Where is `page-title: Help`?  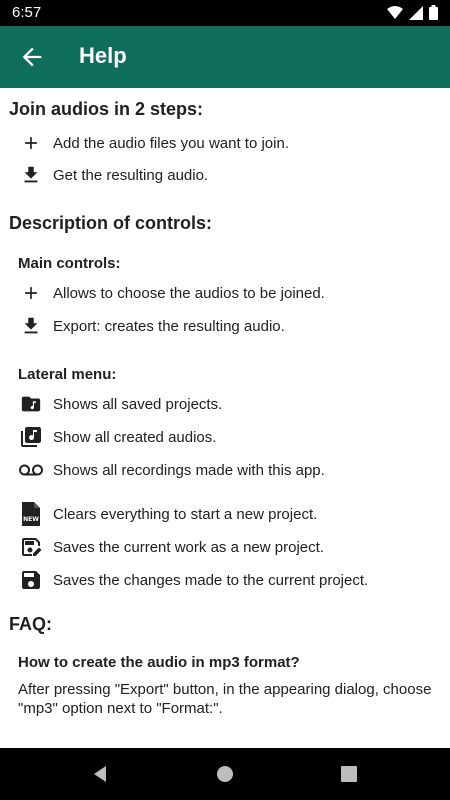 page-title: Help is located at coordinates (103, 55).